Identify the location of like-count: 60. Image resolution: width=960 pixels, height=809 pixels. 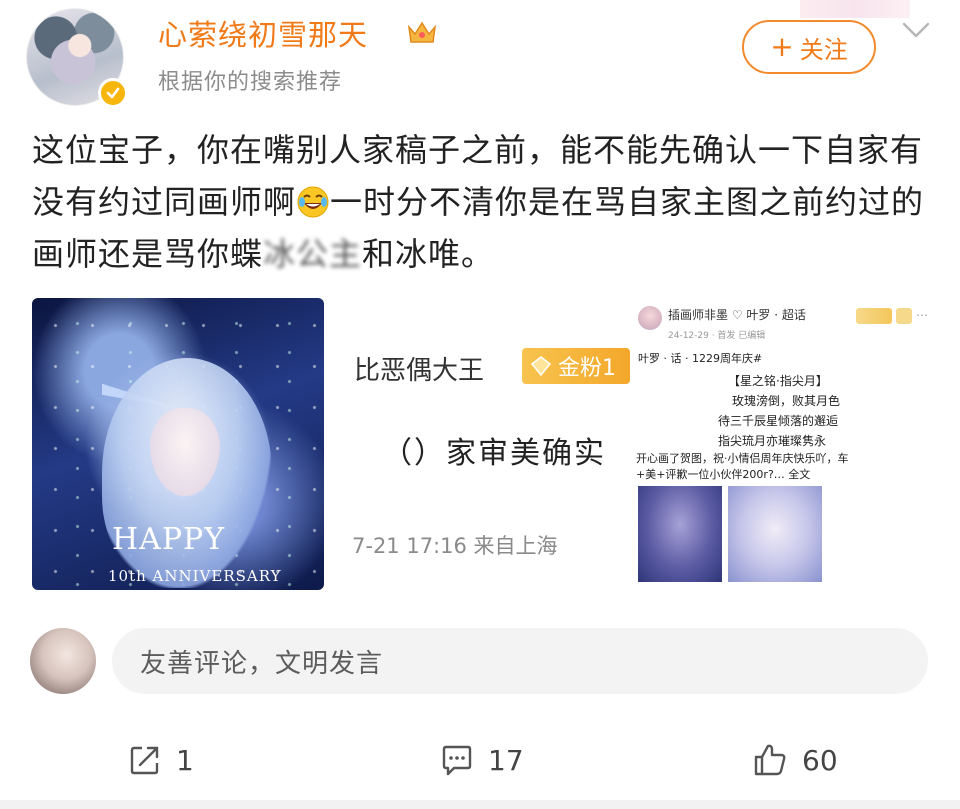
(820, 760).